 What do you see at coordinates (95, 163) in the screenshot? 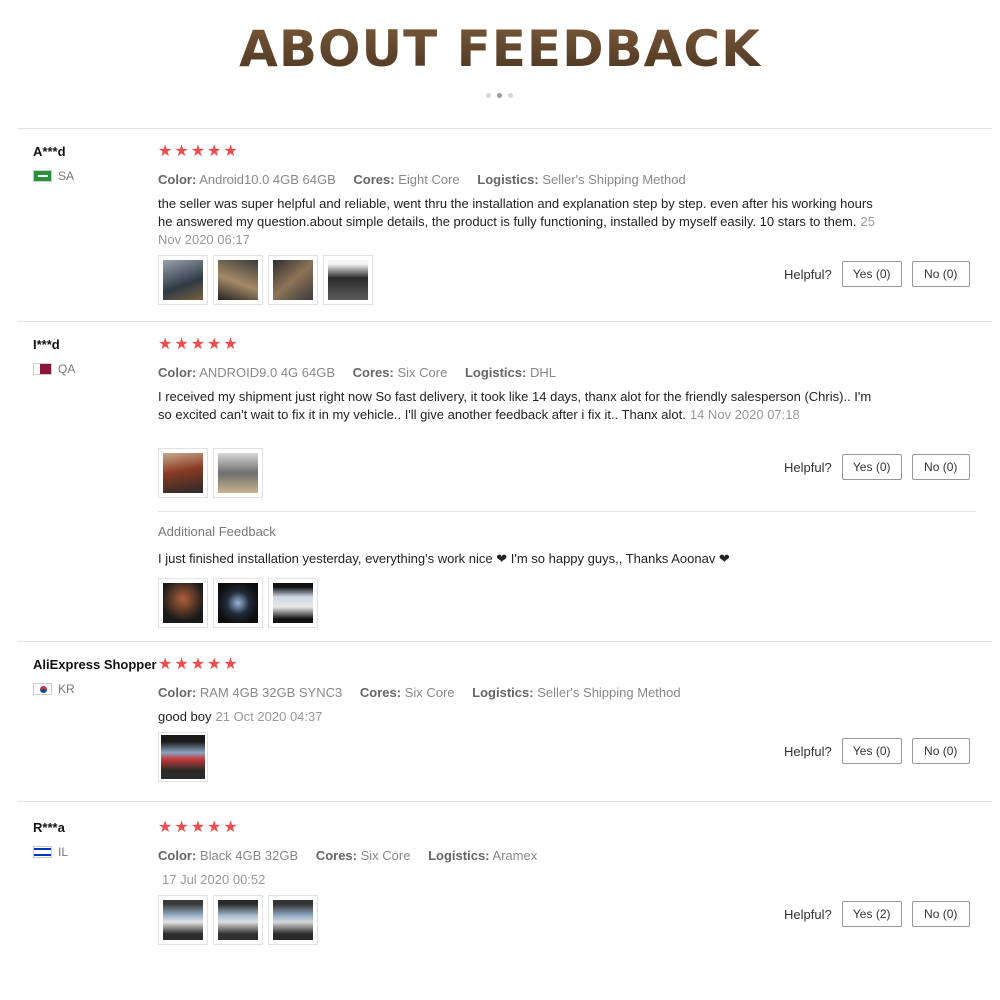
I see `review-user: A***d SA` at bounding box center [95, 163].